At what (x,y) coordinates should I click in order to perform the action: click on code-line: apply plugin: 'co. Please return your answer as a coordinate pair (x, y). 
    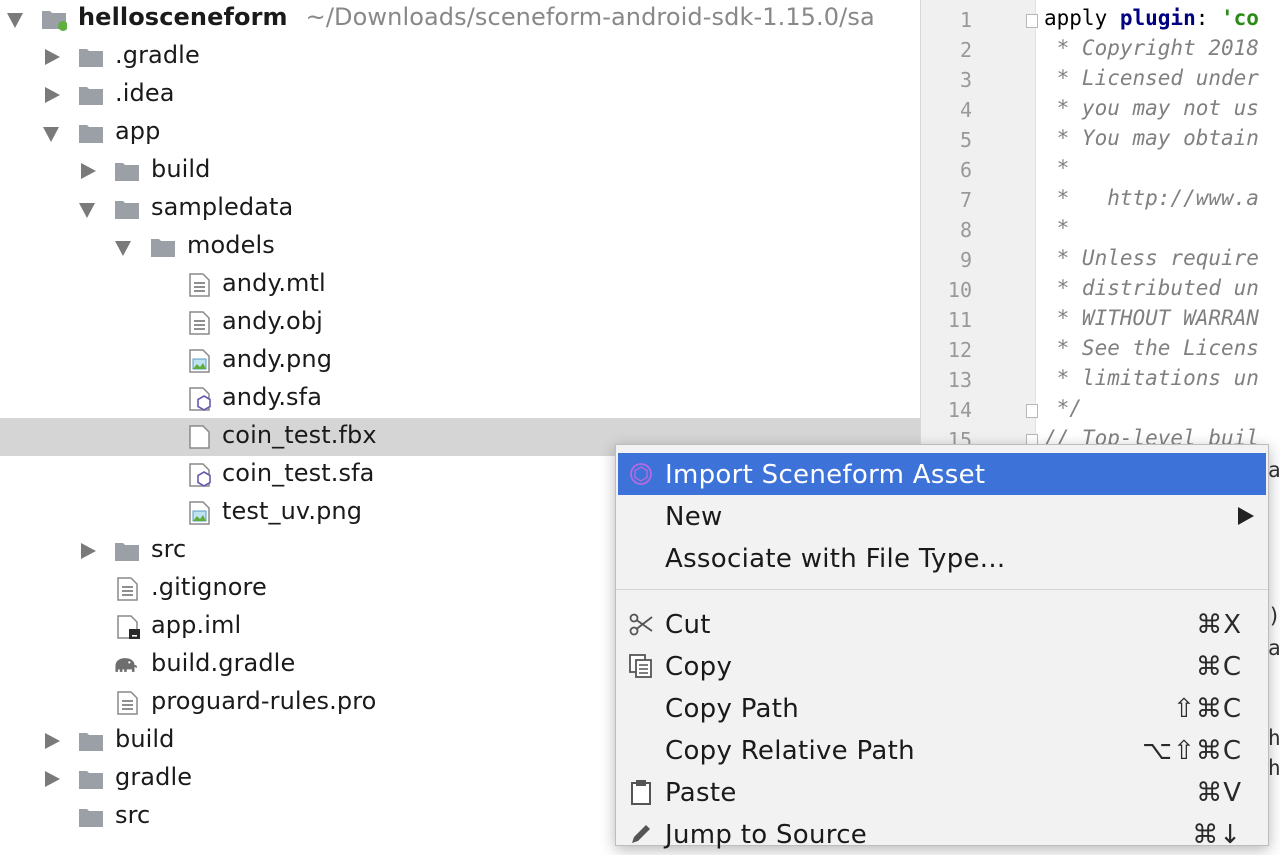
    Looking at the image, I should click on (1151, 18).